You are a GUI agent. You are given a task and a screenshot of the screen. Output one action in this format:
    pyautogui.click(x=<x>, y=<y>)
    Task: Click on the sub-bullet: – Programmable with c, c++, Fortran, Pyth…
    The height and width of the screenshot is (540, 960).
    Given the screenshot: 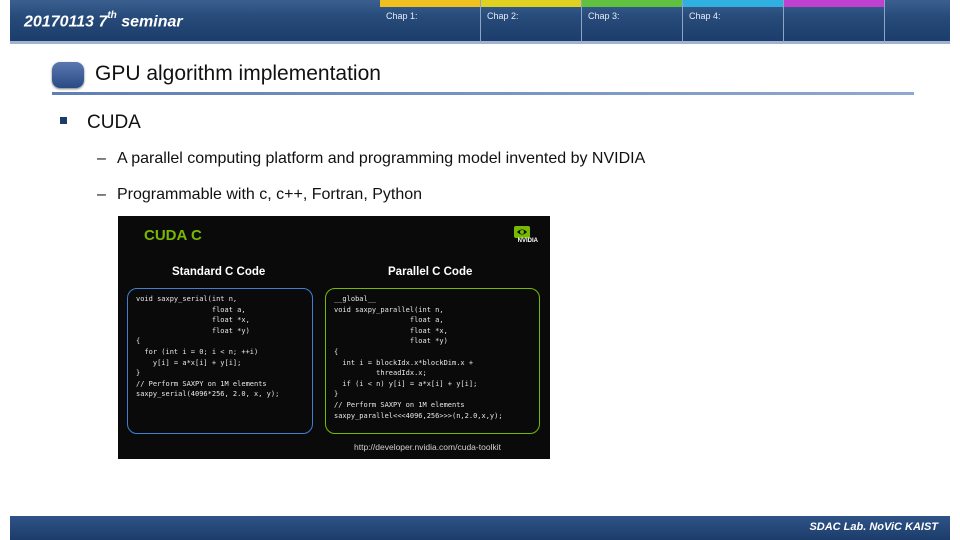 What is the action you would take?
    pyautogui.click(x=259, y=195)
    